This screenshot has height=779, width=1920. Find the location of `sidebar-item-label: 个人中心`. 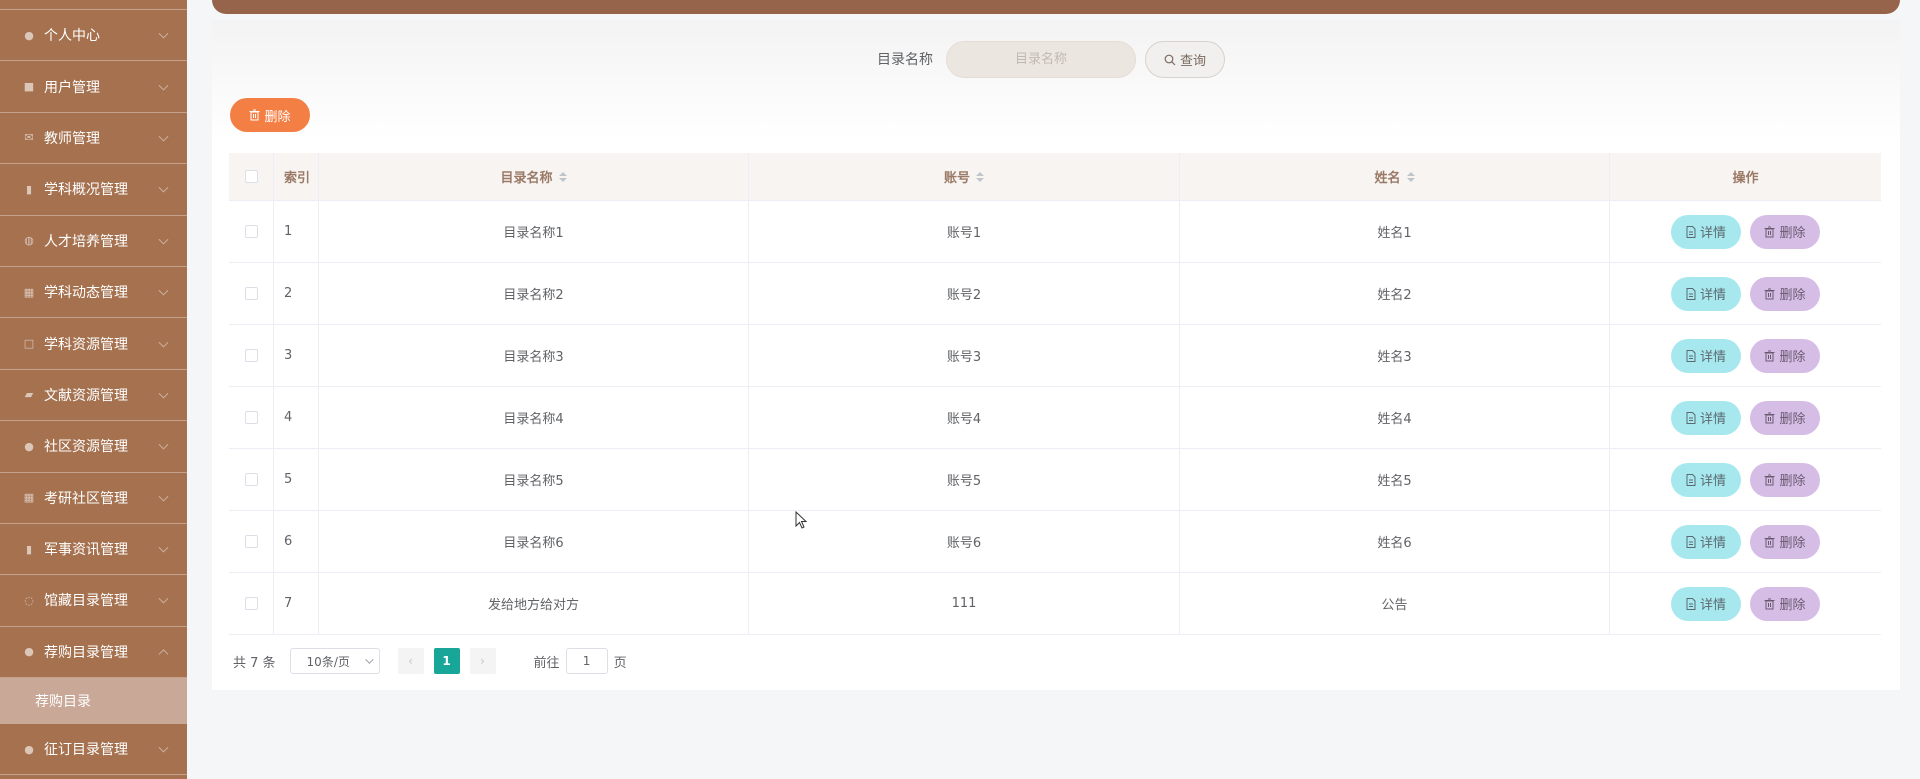

sidebar-item-label: 个人中心 is located at coordinates (72, 36).